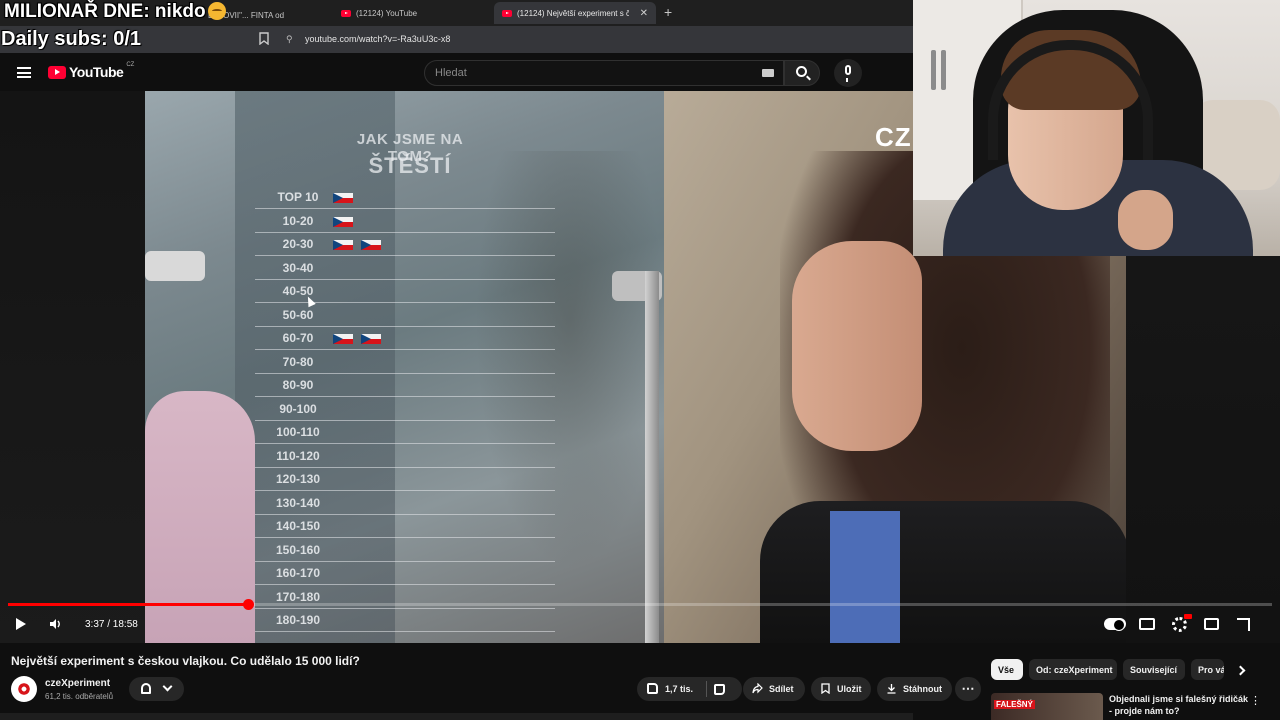 This screenshot has width=1280, height=720. Describe the element at coordinates (298, 549) in the screenshot. I see `board-row-label: 150-160` at that location.